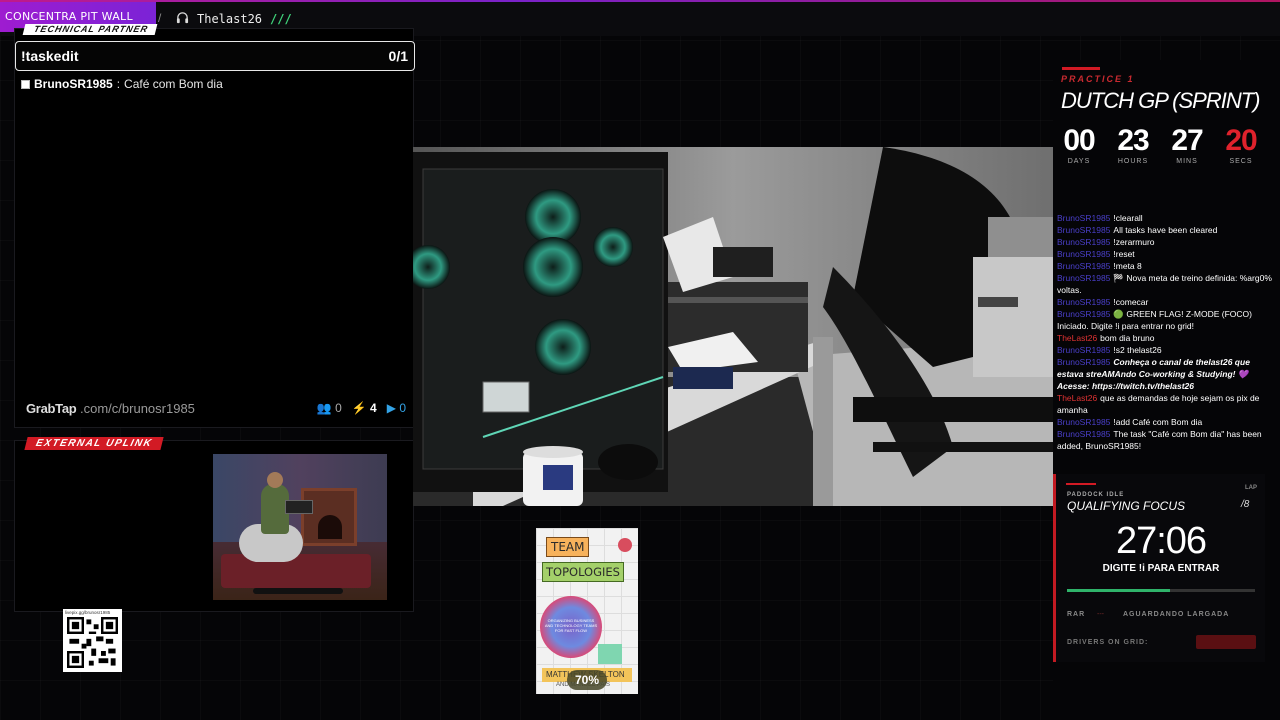 The image size is (1280, 720). I want to click on focus-subtitle: DIGITE !i PARA ENTRAR, so click(1161, 568).